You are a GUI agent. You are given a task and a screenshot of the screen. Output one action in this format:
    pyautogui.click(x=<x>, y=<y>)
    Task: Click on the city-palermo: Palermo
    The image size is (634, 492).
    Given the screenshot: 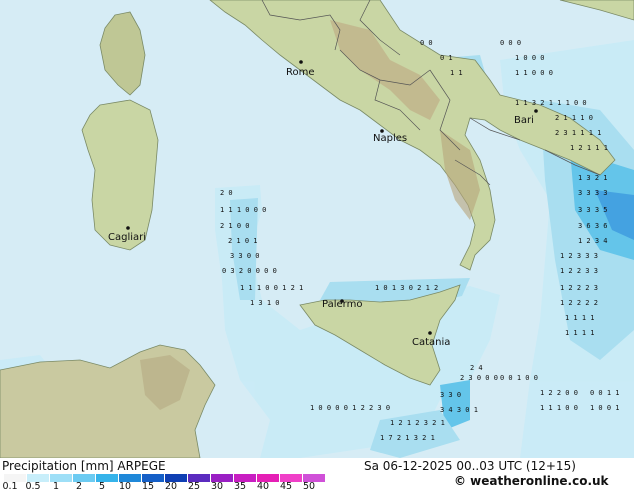 What is the action you would take?
    pyautogui.click(x=342, y=304)
    